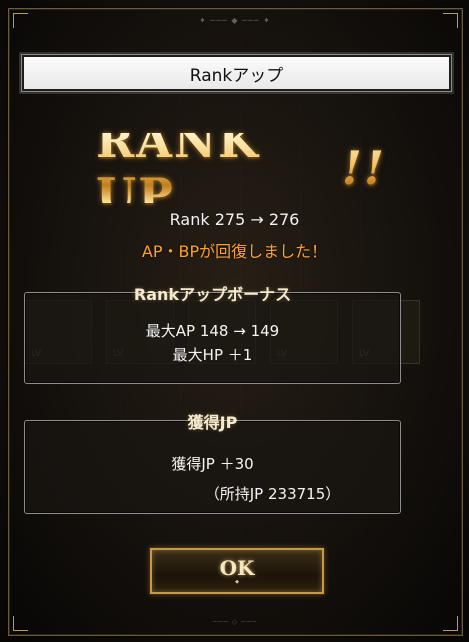 Image resolution: width=469 pixels, height=642 pixels. I want to click on jp-panel: 獲得JP 獲得JP ＋30 （所持JP 233715）, so click(212, 463).